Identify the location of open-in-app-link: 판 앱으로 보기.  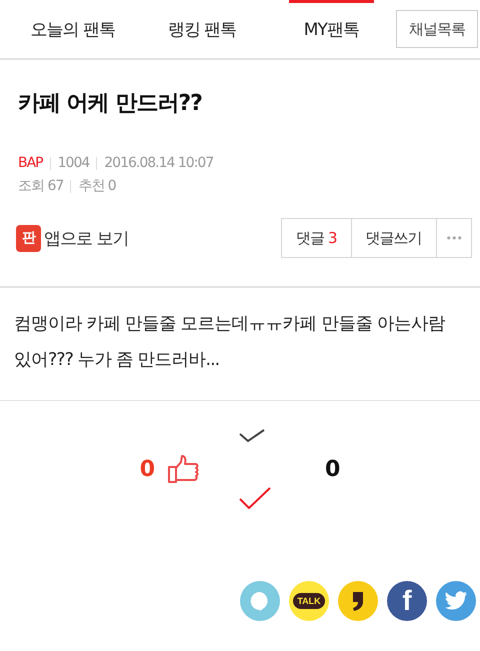
(72, 238).